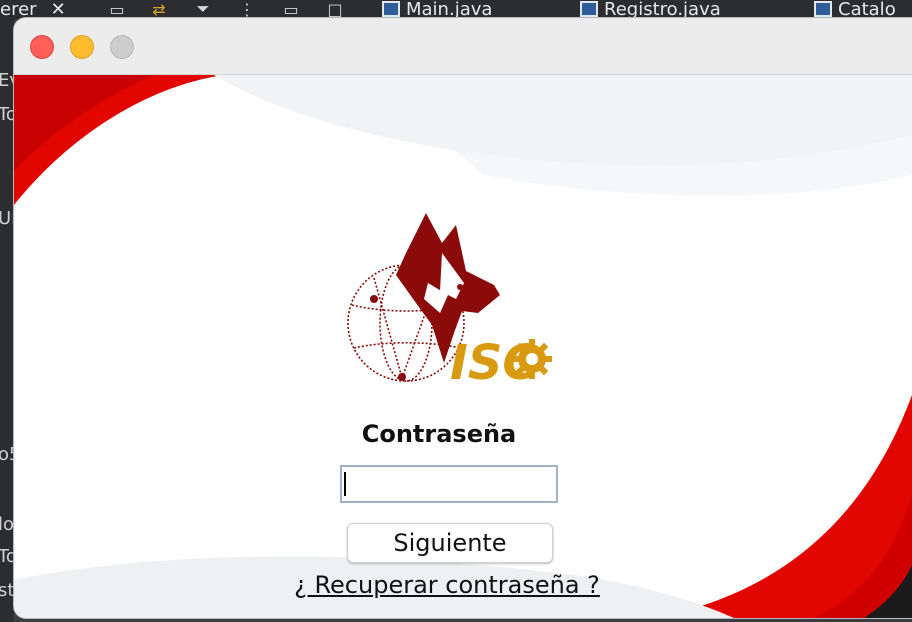  I want to click on next-button: Siguiente, so click(450, 543).